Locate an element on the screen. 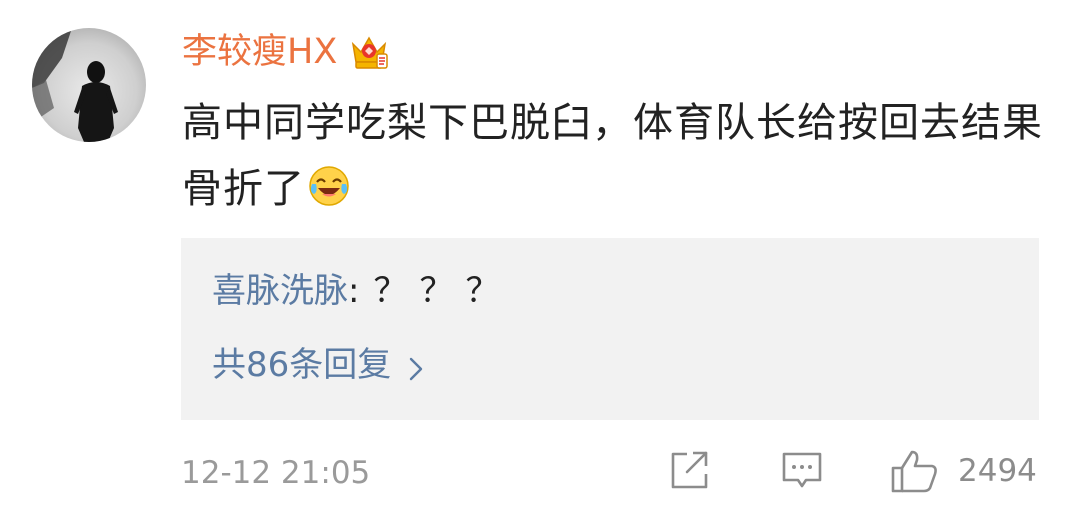  username-row: 李较瘦HX is located at coordinates (286, 52).